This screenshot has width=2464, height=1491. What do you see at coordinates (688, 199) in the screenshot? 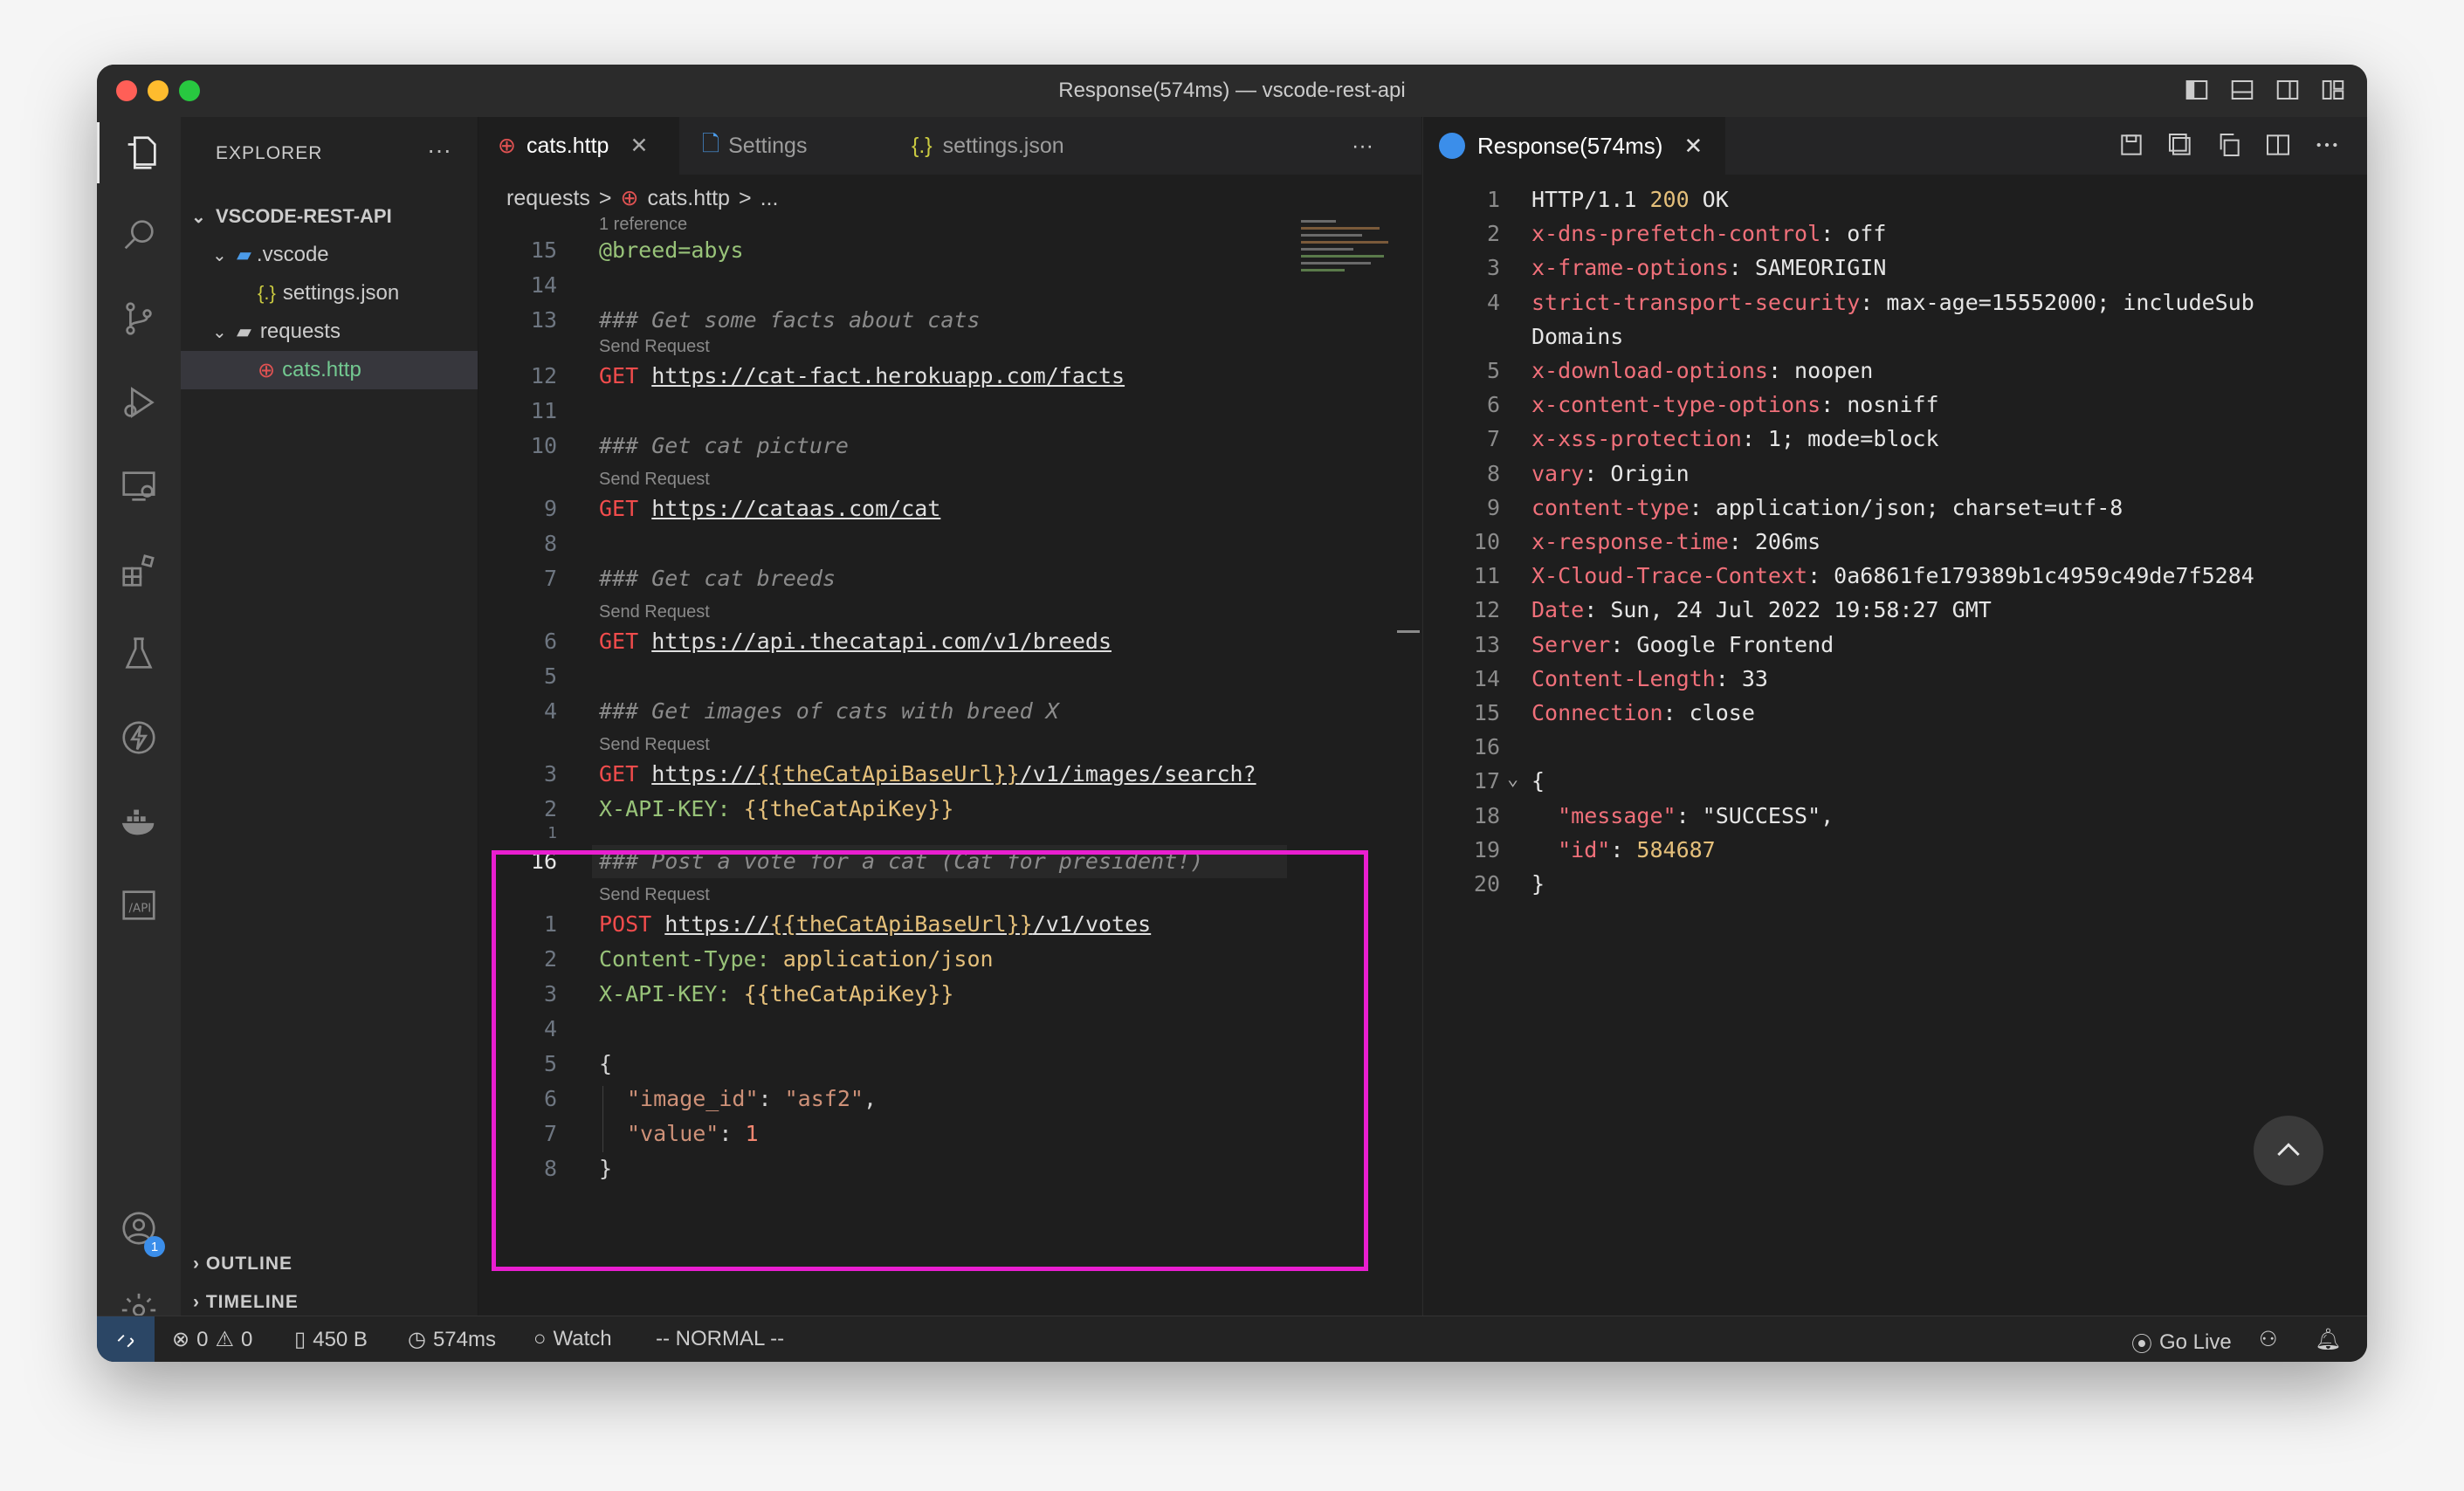
I see `breadcrumb-item: cats.http` at bounding box center [688, 199].